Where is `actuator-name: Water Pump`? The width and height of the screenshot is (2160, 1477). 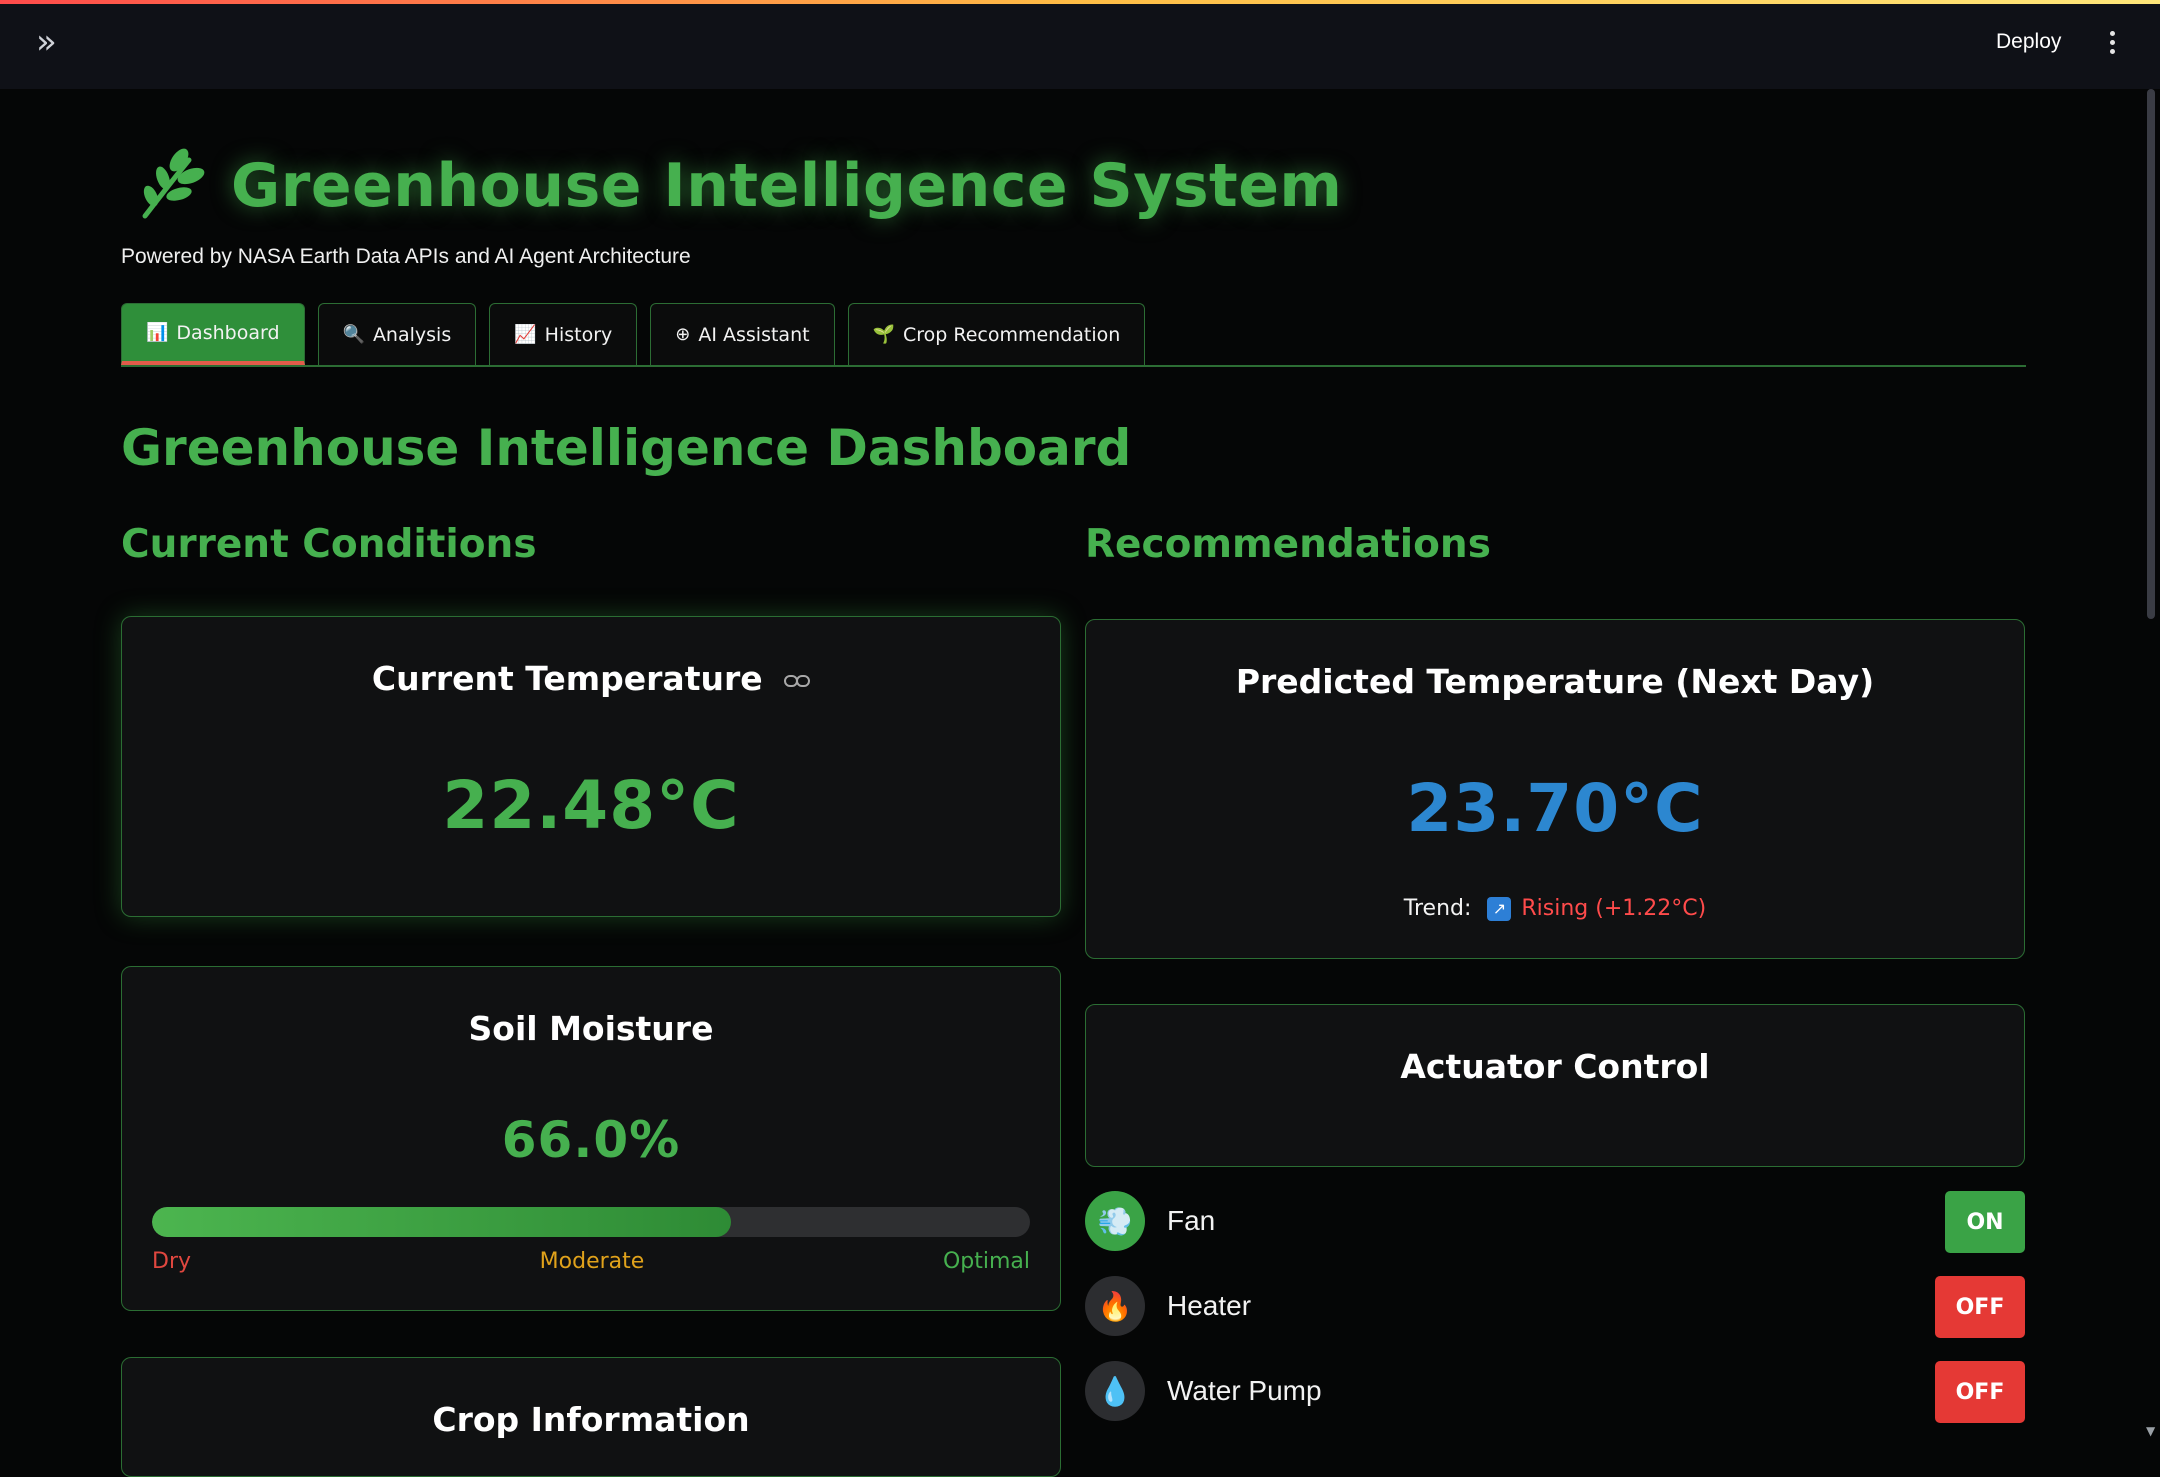 actuator-name: Water Pump is located at coordinates (1244, 1390).